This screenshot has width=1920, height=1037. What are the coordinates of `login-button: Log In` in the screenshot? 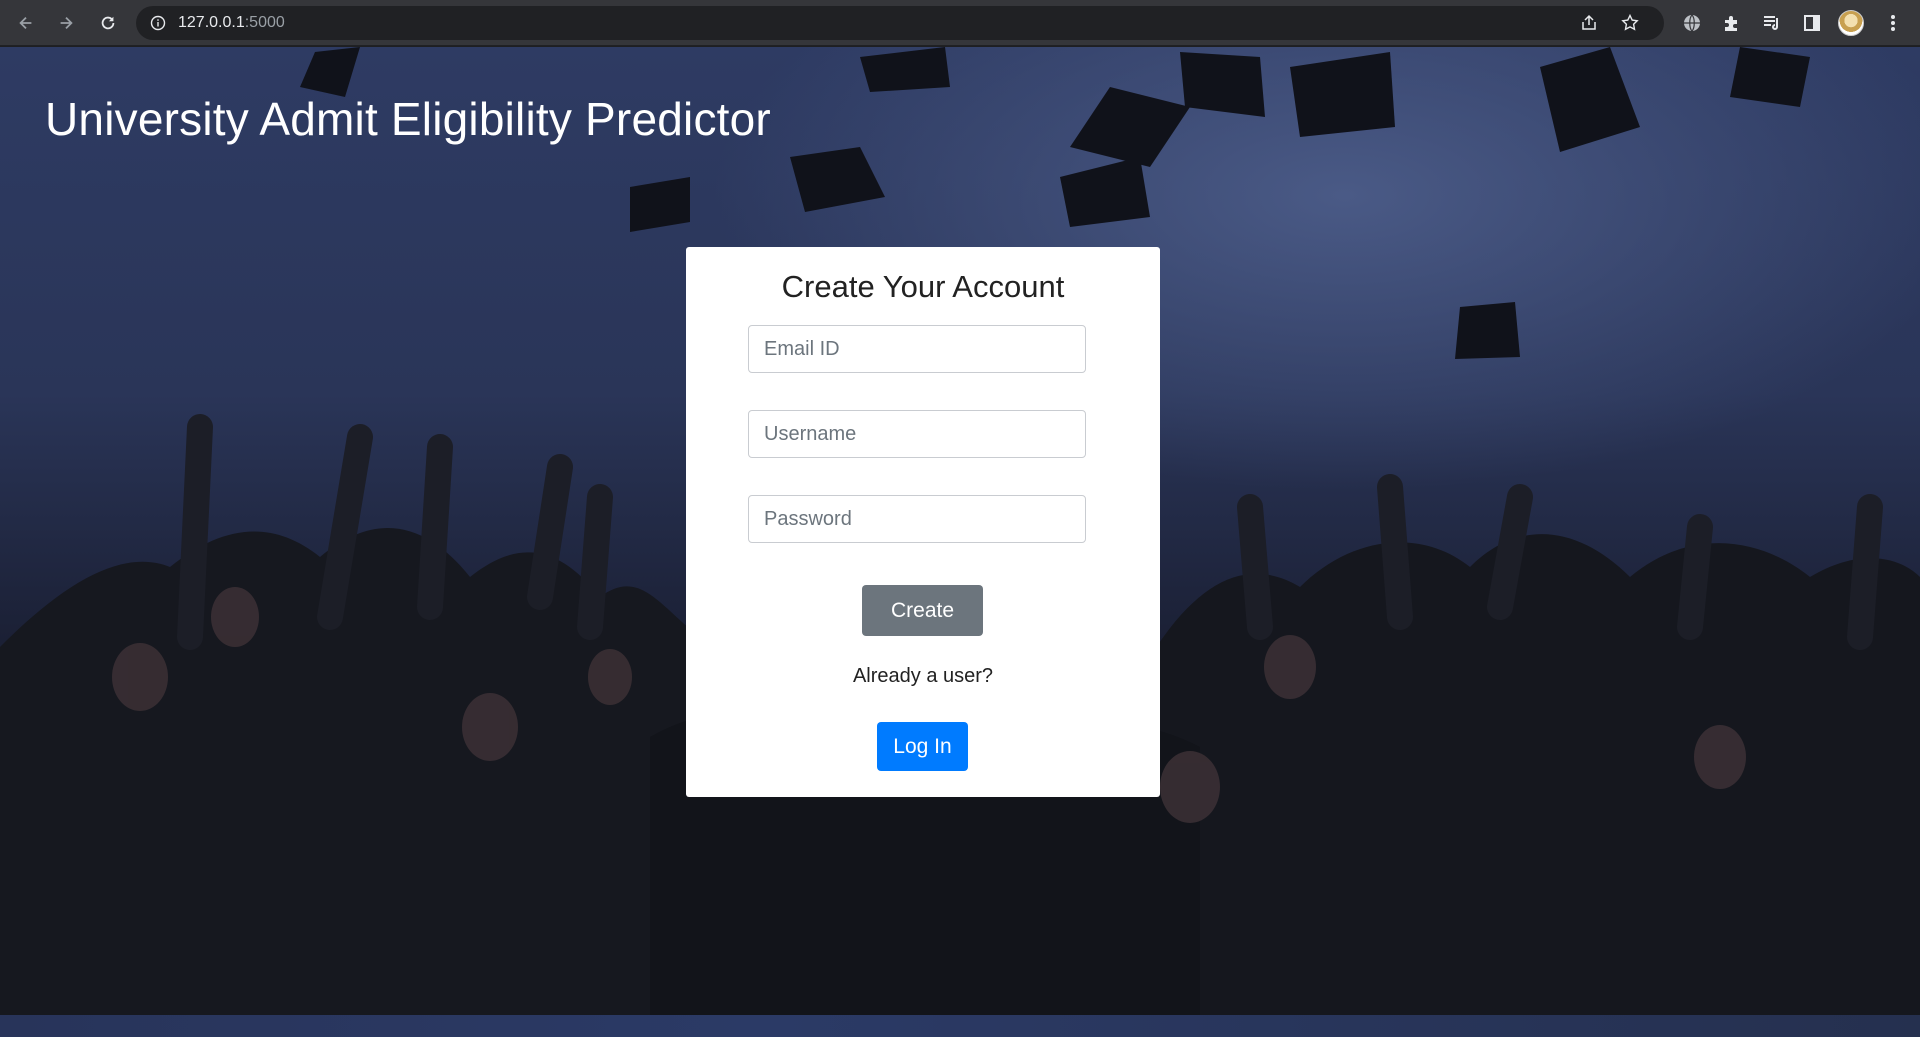 It's located at (922, 746).